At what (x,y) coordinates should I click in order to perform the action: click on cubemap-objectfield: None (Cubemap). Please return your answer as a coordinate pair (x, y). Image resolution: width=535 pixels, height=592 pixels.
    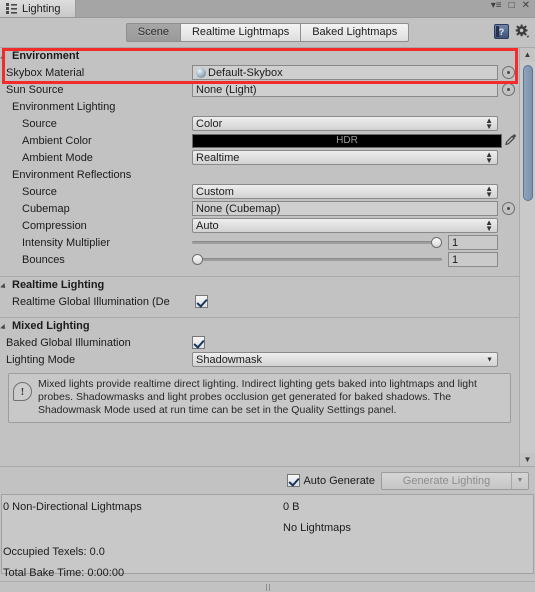
    Looking at the image, I should click on (345, 208).